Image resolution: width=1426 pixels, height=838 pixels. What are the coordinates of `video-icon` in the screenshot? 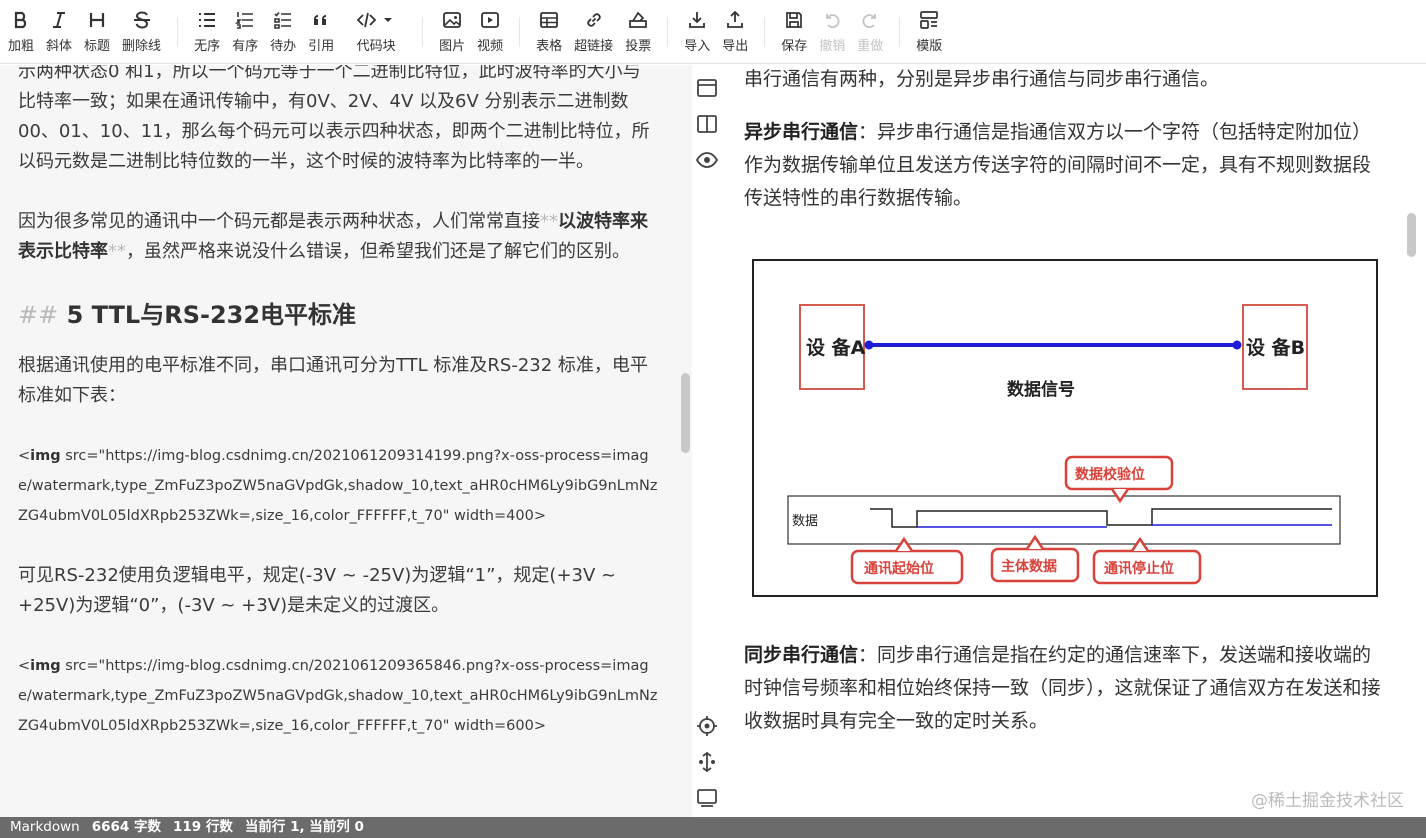 It's located at (490, 20).